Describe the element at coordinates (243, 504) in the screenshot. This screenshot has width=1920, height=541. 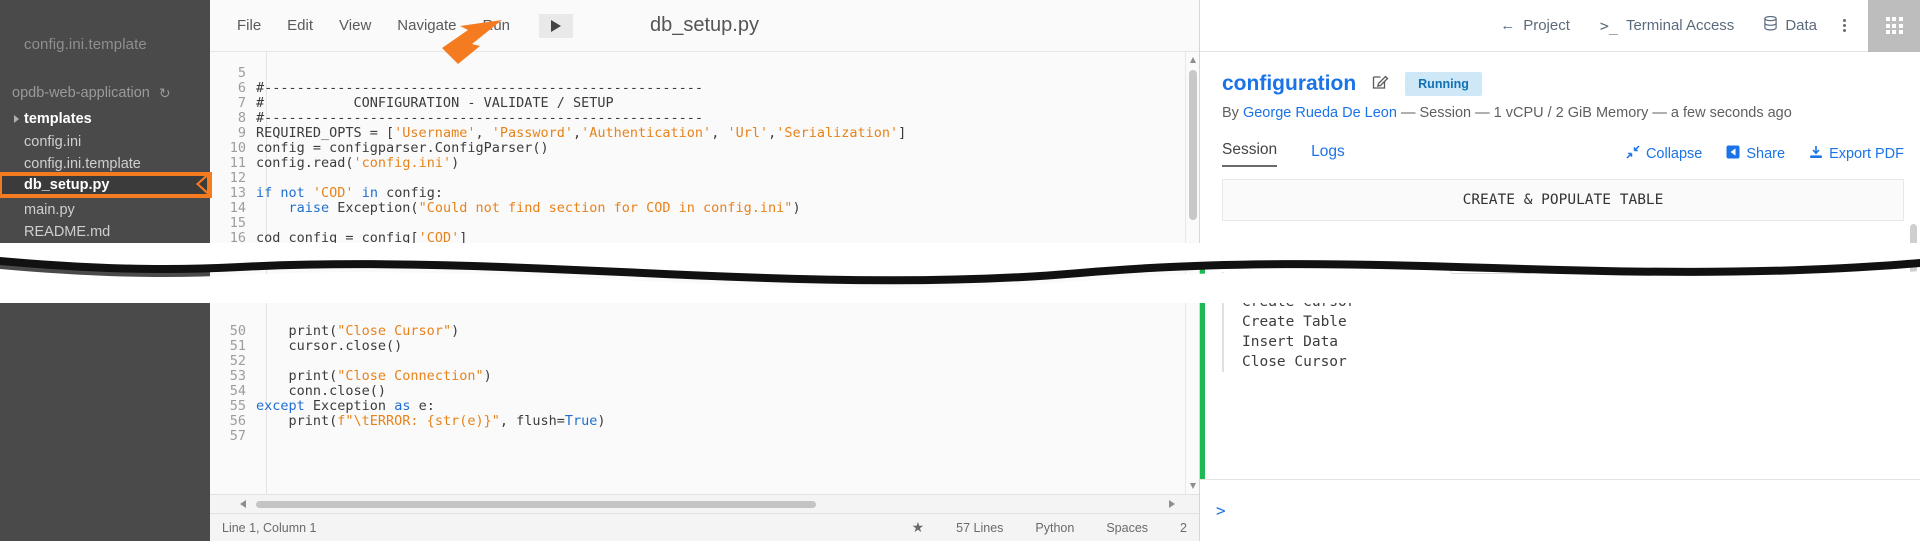
I see `scroll-left-icon` at that location.